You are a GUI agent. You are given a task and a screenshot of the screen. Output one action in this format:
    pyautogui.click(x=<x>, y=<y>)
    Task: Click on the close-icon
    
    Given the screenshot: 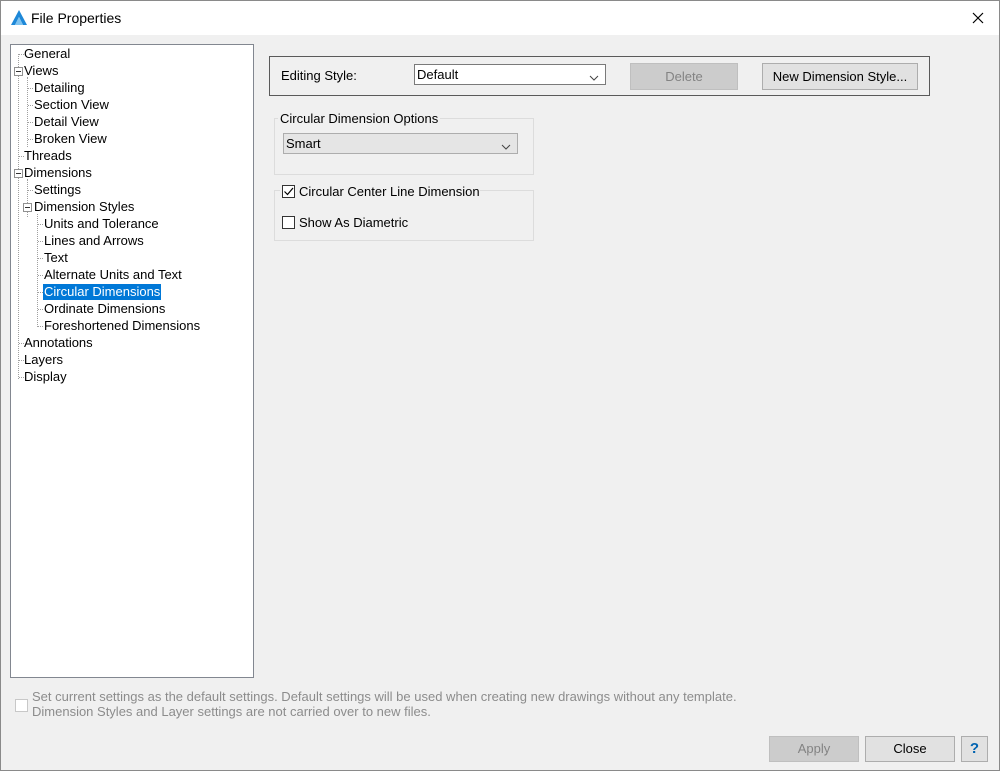 What is the action you would take?
    pyautogui.click(x=978, y=18)
    